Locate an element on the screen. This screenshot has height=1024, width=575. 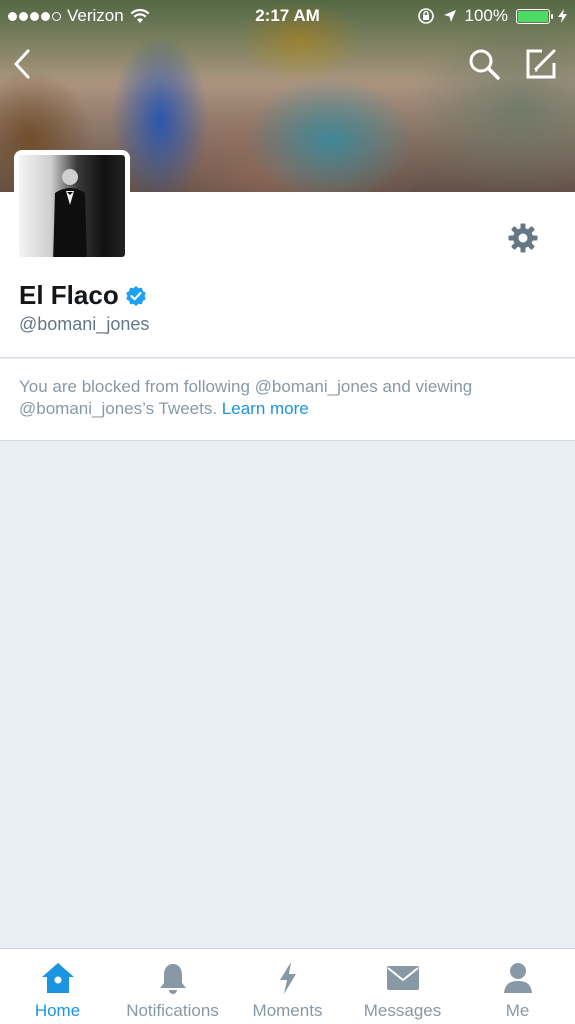
tab-notifications: Notifications is located at coordinates (172, 986).